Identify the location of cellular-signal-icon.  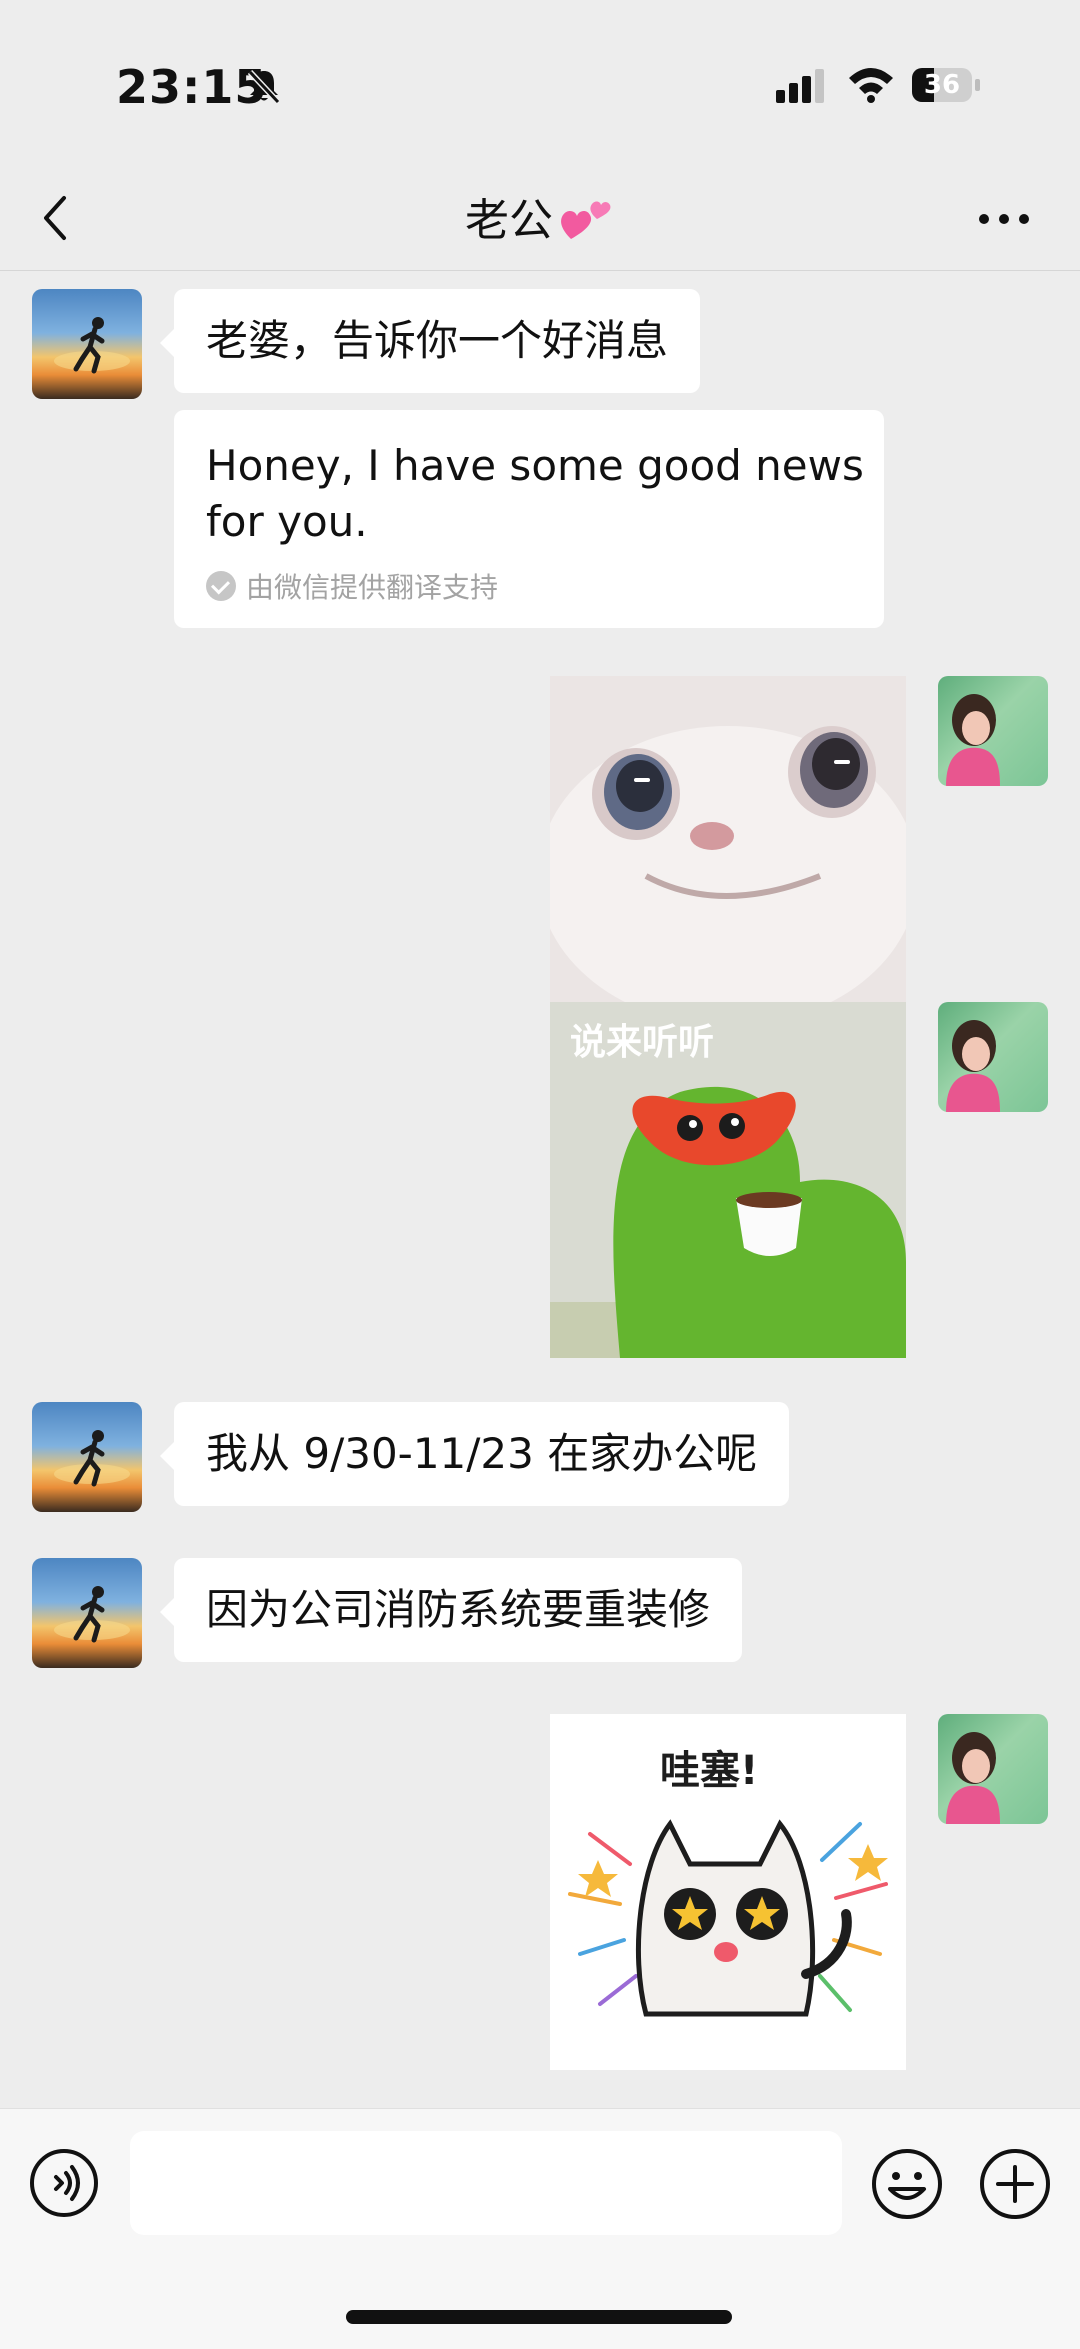
(800, 86).